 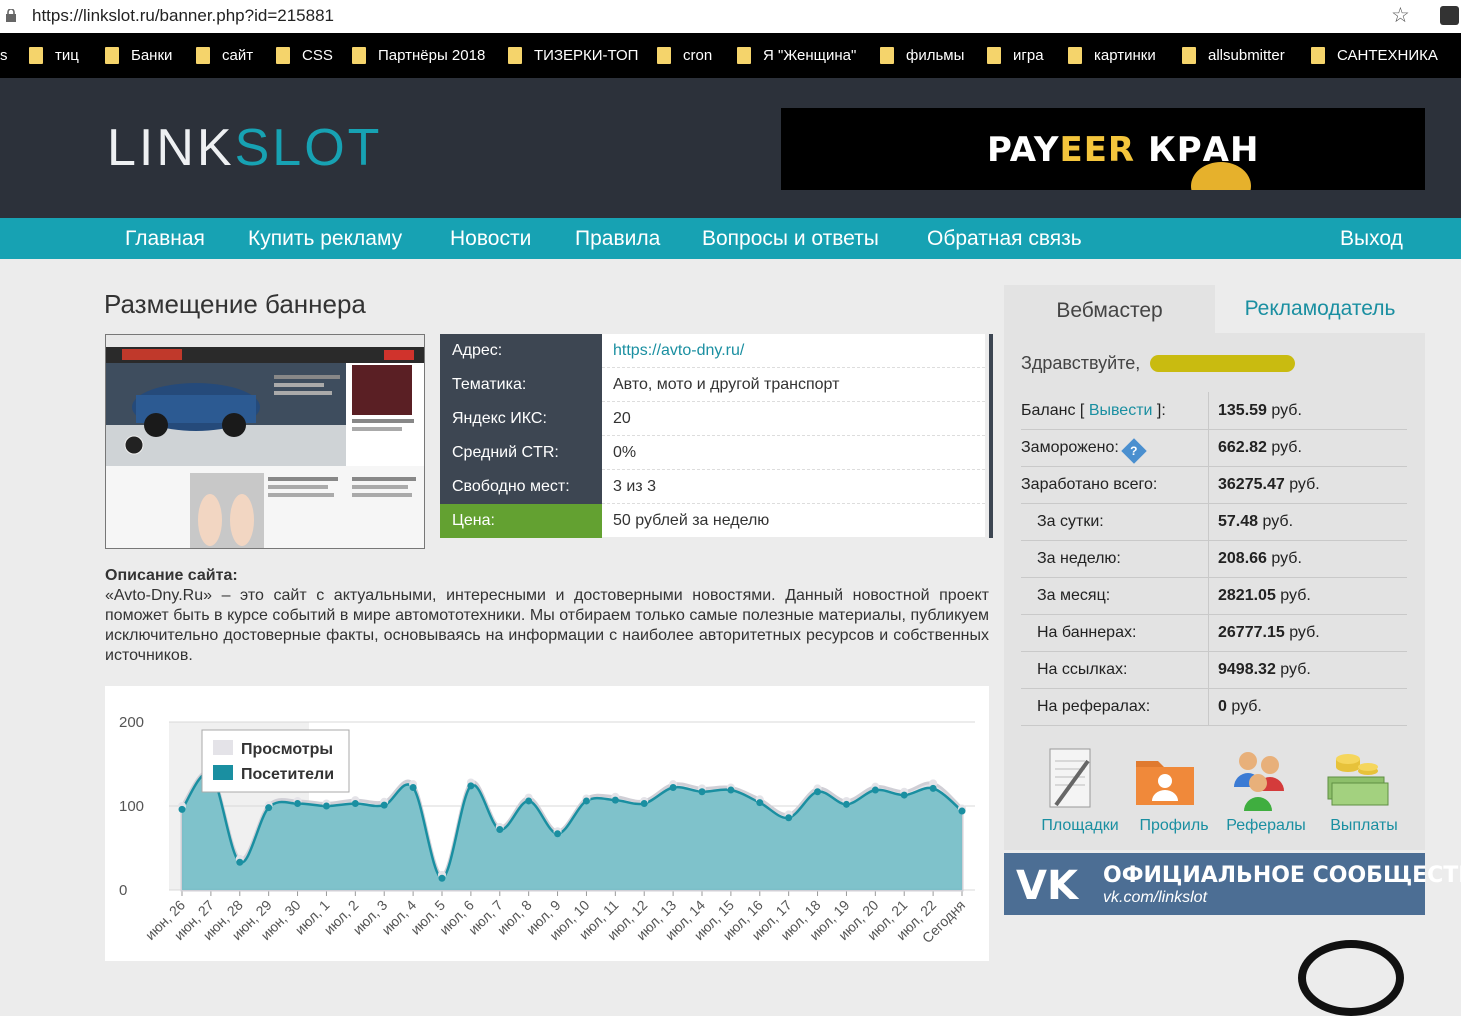 What do you see at coordinates (304, 55) in the screenshot?
I see `bookmark-item: CSS` at bounding box center [304, 55].